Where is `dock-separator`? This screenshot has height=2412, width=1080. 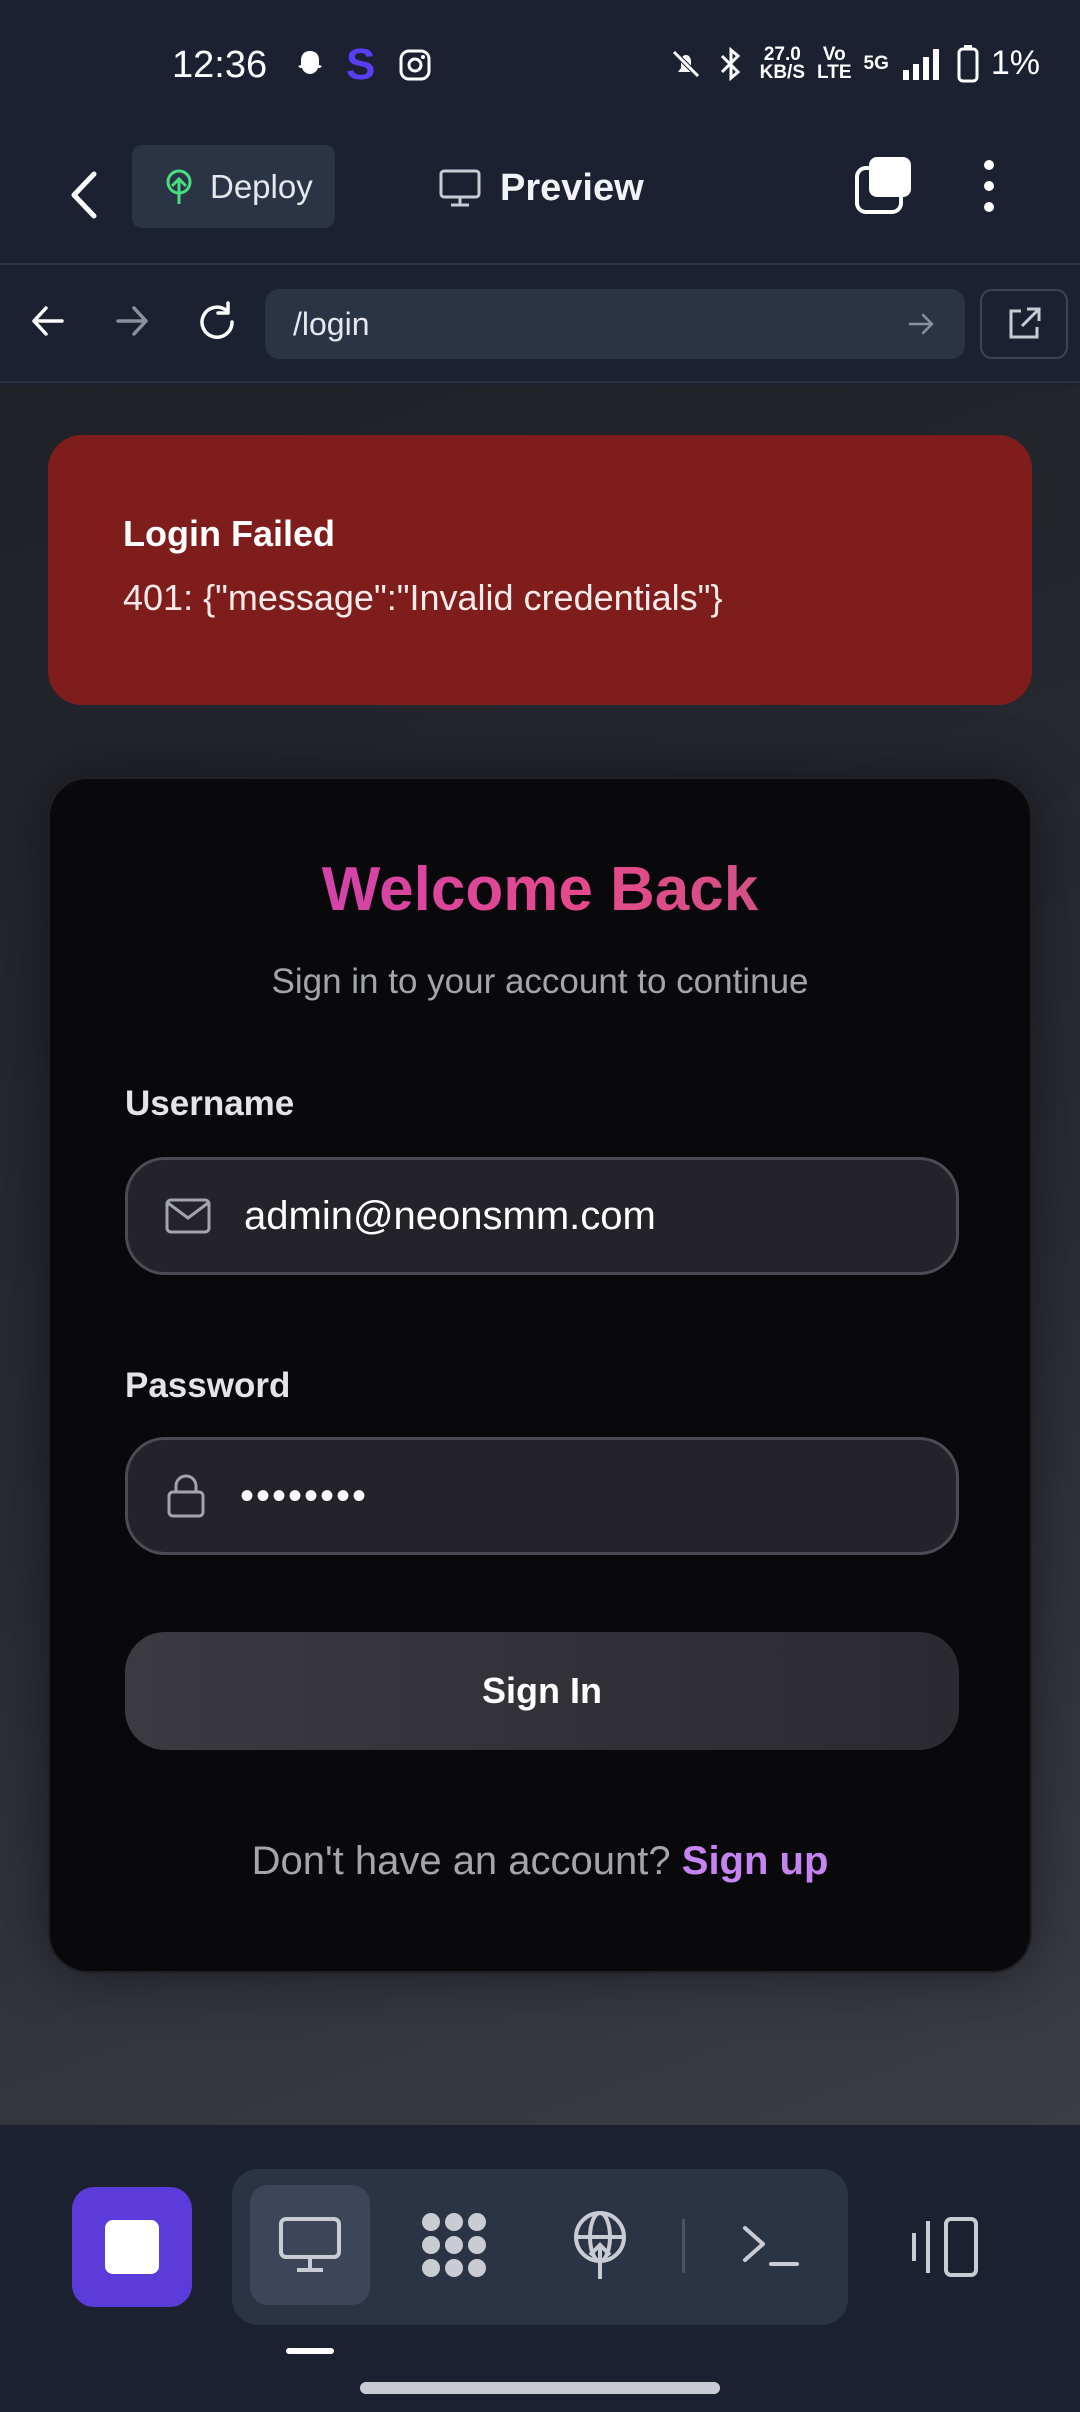 dock-separator is located at coordinates (683, 2246).